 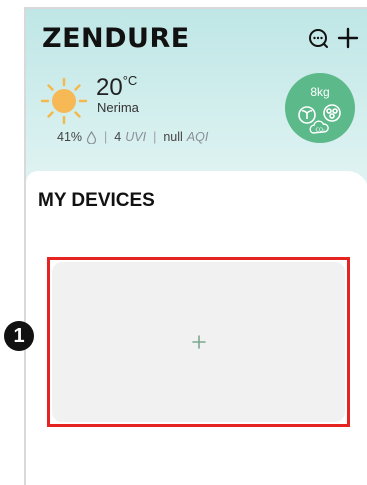 I want to click on sun-icon, so click(x=64, y=101).